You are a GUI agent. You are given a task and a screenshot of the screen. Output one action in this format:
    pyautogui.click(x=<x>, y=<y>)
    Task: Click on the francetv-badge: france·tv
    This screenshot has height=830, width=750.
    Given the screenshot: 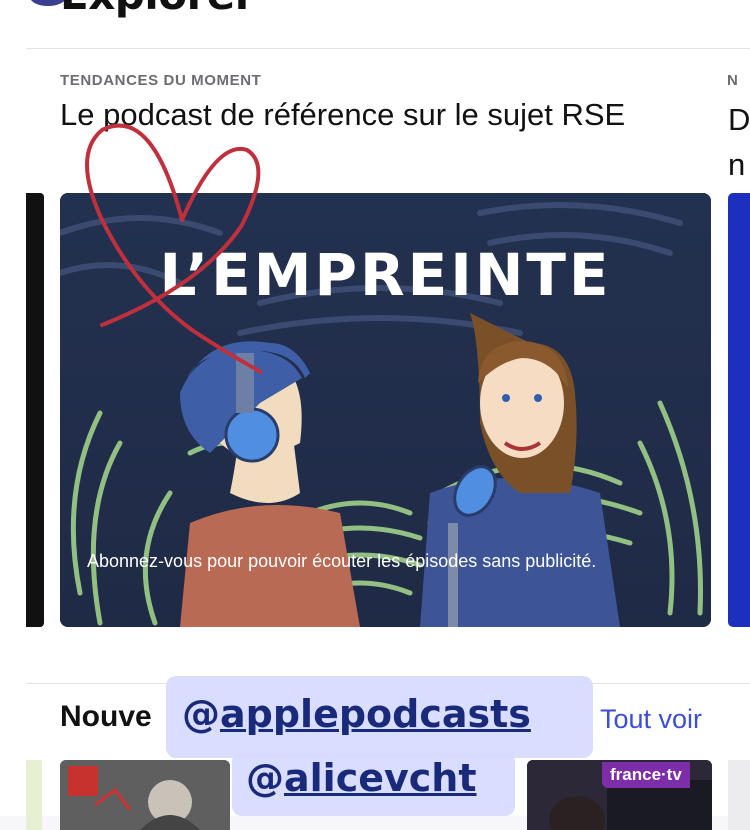 What is the action you would take?
    pyautogui.click(x=646, y=775)
    